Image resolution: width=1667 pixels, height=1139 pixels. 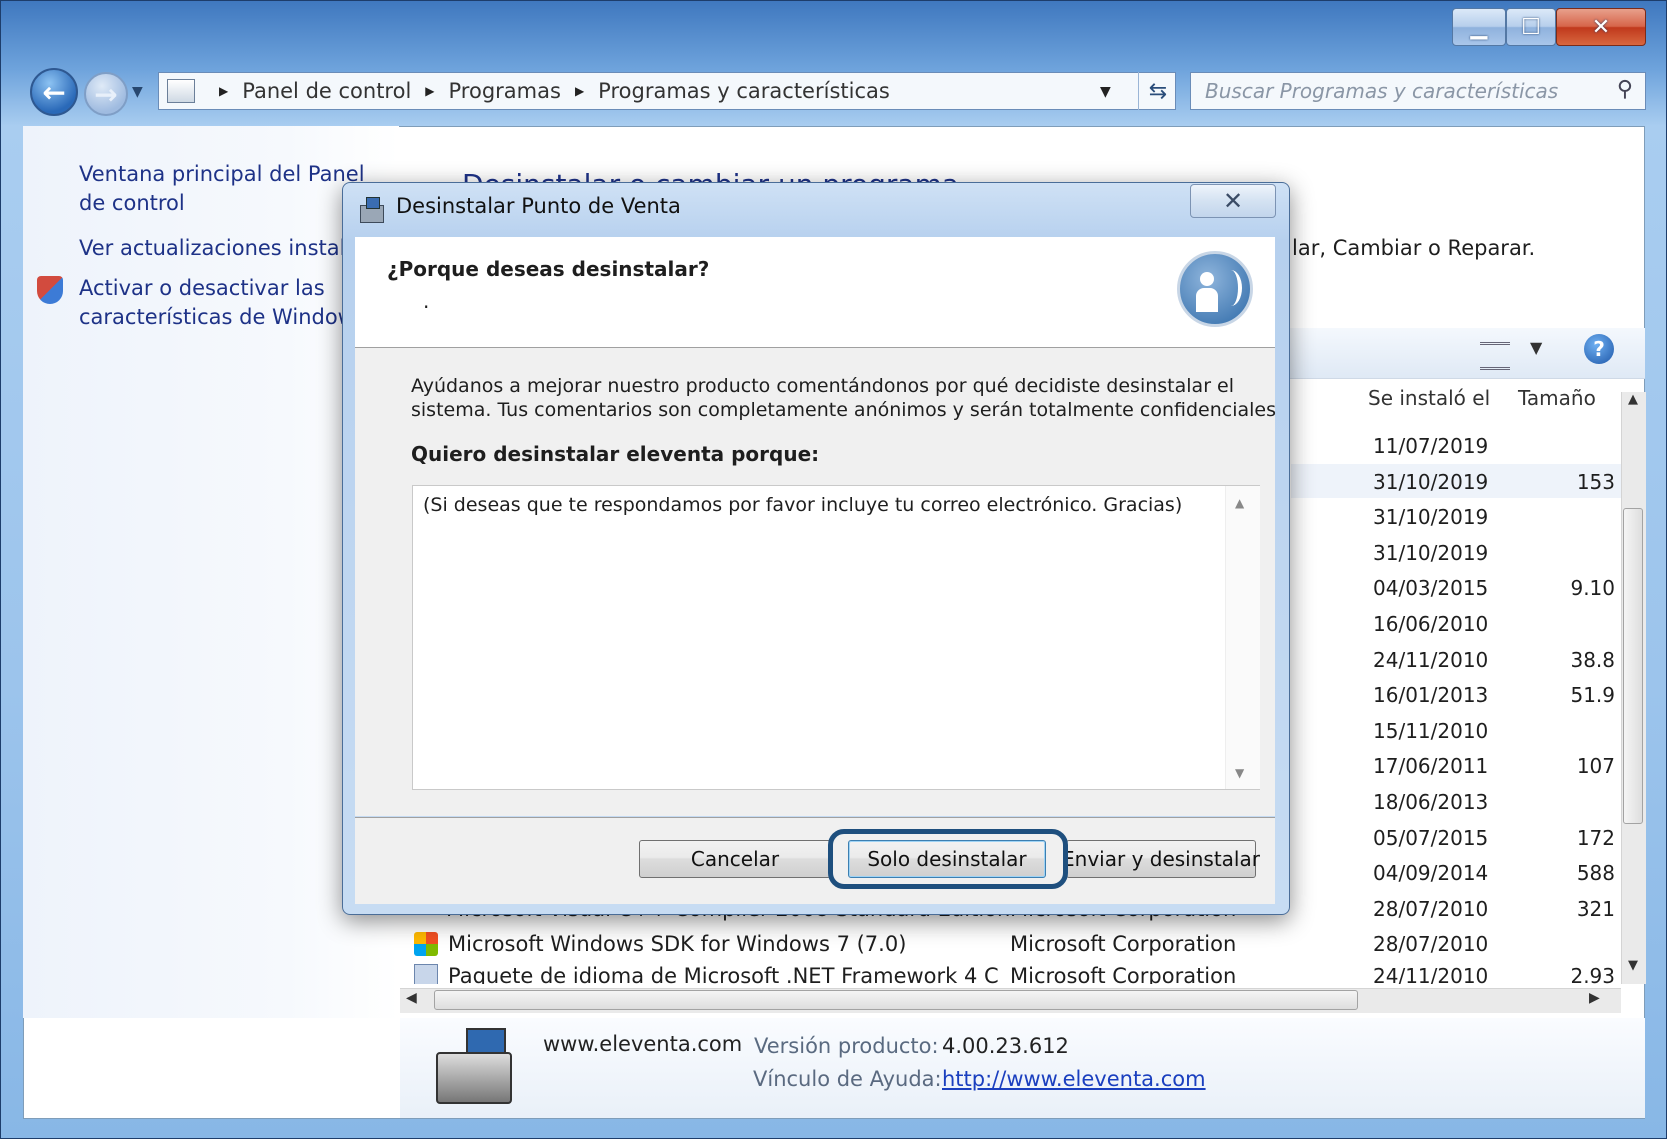 I want to click on view-options-icon, so click(x=1495, y=356).